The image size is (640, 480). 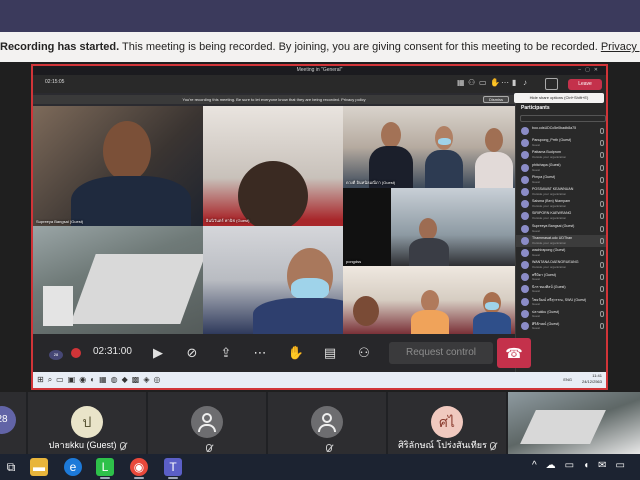 What do you see at coordinates (310, 289) in the screenshot?
I see `face-mask` at bounding box center [310, 289].